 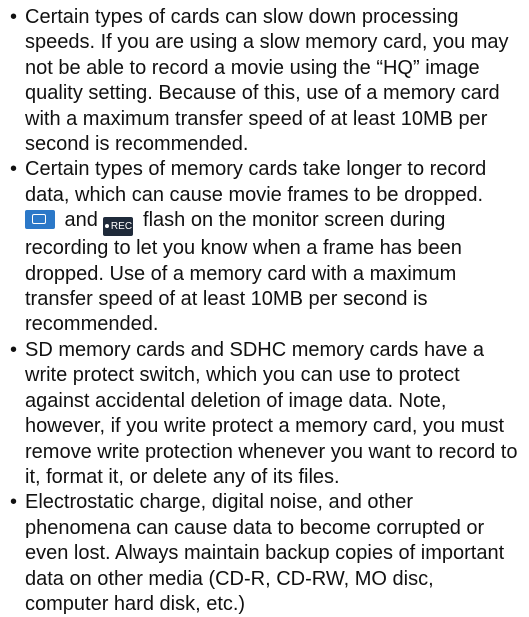 What do you see at coordinates (40, 220) in the screenshot?
I see `memory-card-icon` at bounding box center [40, 220].